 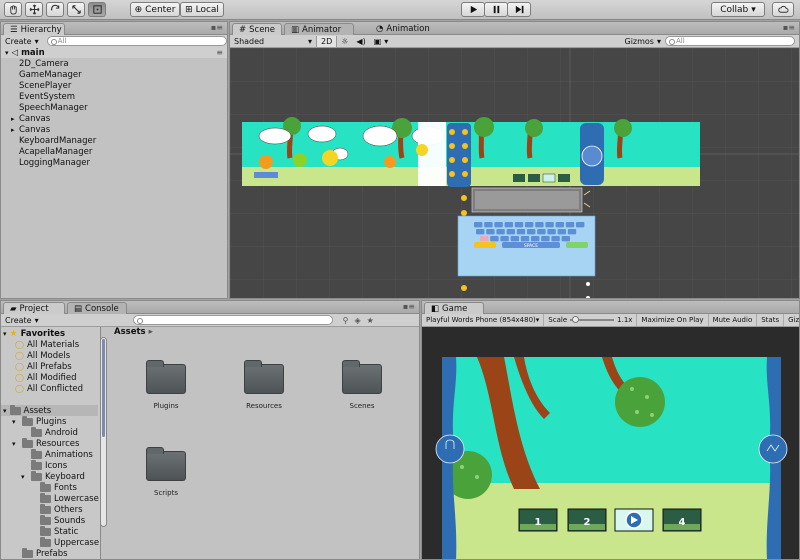 What do you see at coordinates (400, 29) in the screenshot?
I see `tab-animation: ◔ Animation` at bounding box center [400, 29].